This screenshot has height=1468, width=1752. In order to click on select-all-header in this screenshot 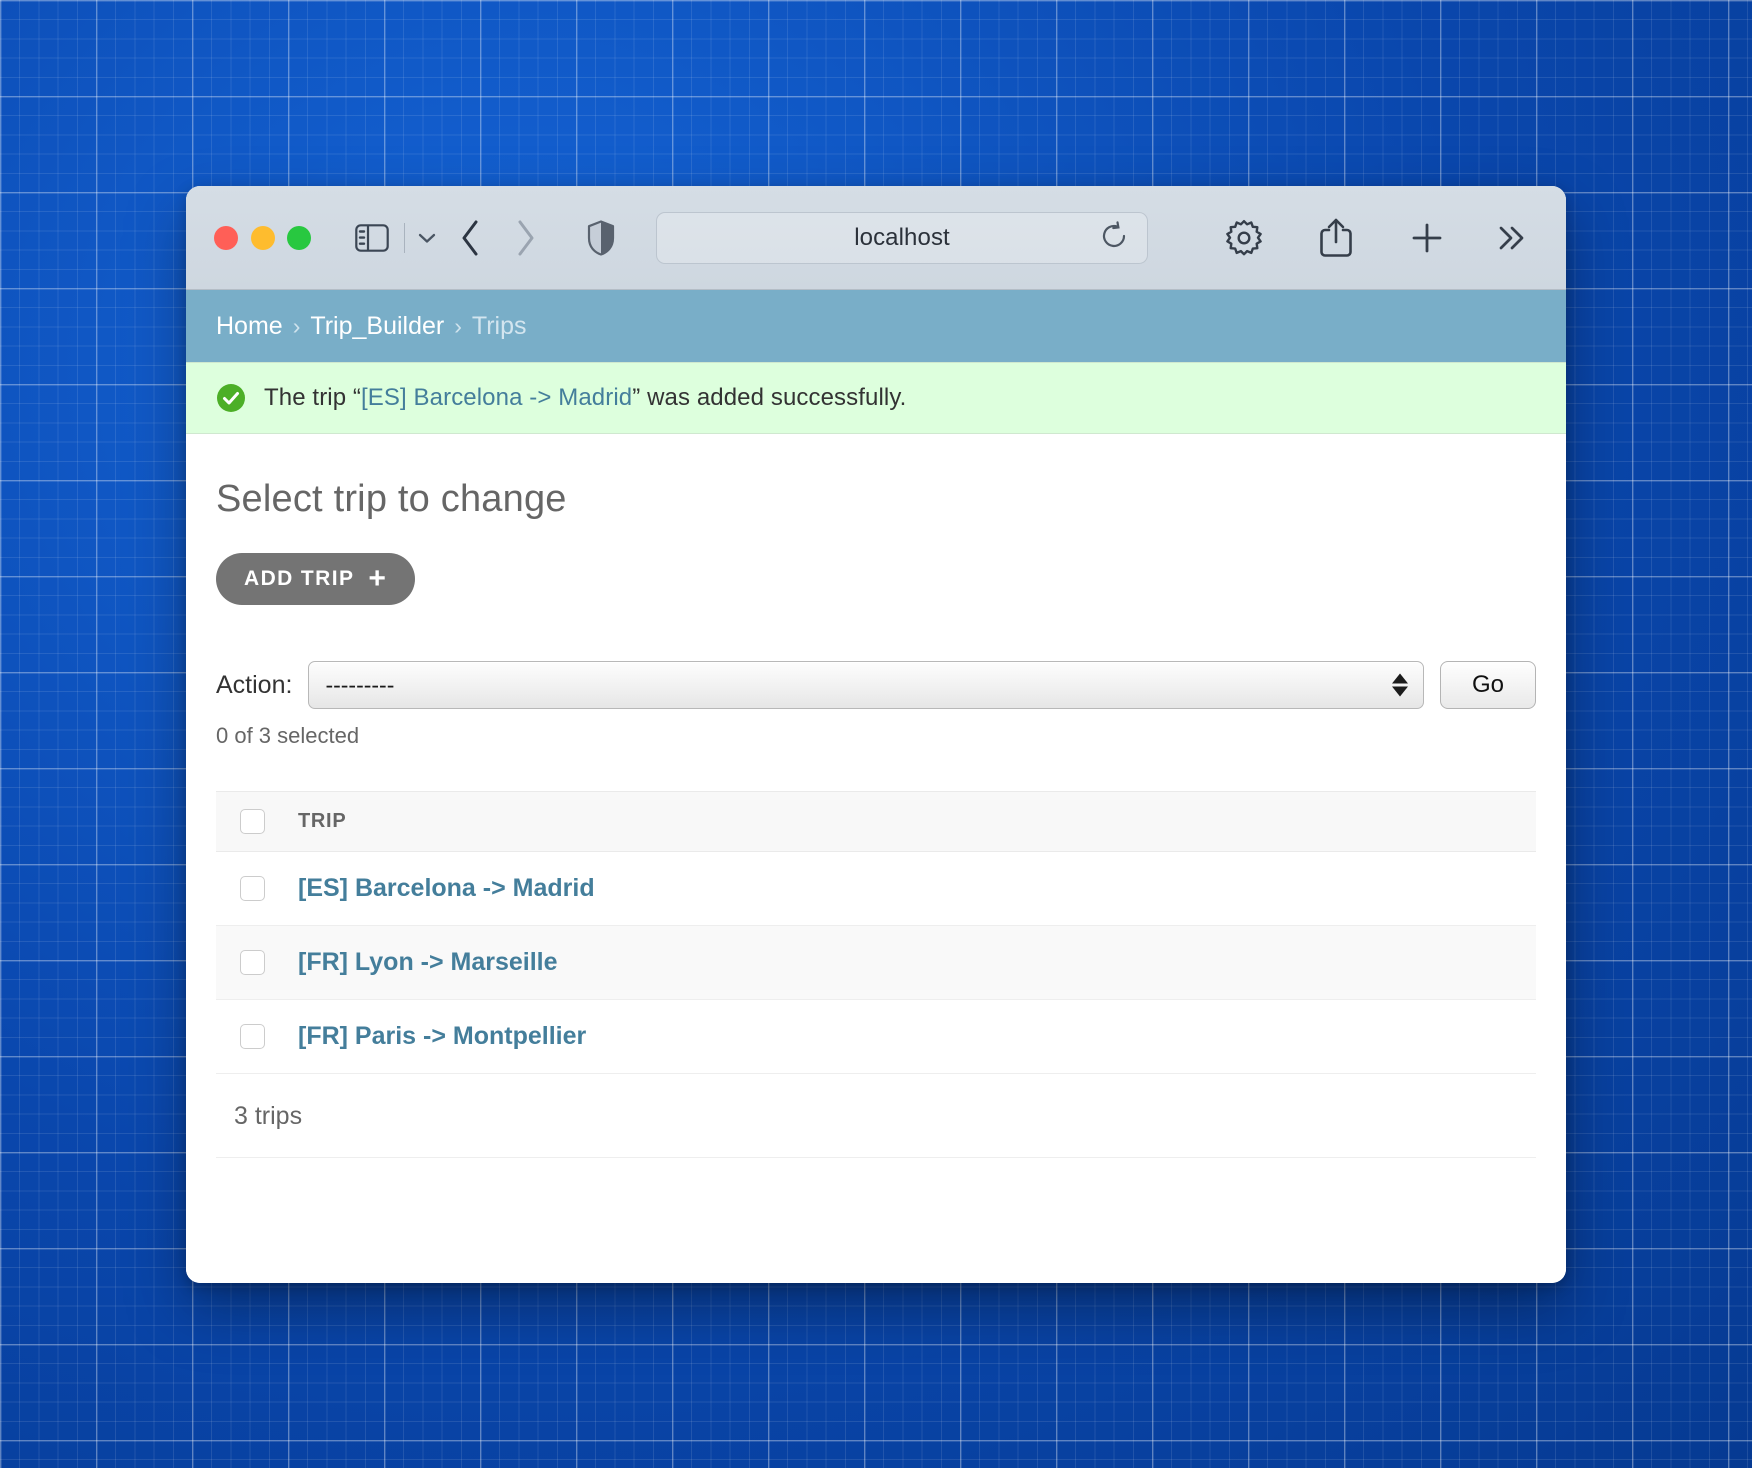, I will do `click(257, 821)`.